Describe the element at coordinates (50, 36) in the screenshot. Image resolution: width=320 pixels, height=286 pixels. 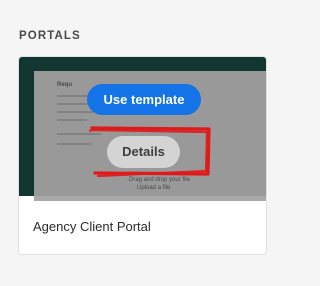
I see `section-label: PORTALS` at that location.